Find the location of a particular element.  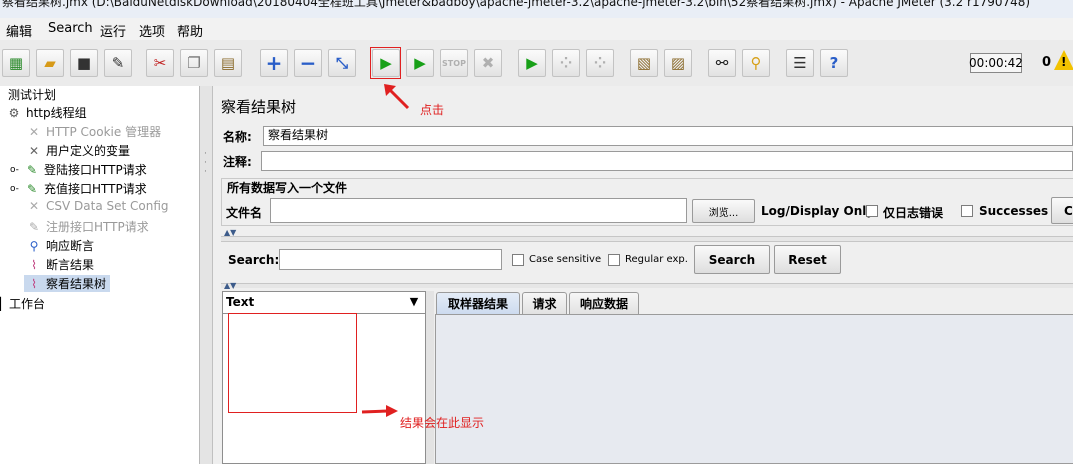

tree-item-label: 断言结果 is located at coordinates (70, 265).